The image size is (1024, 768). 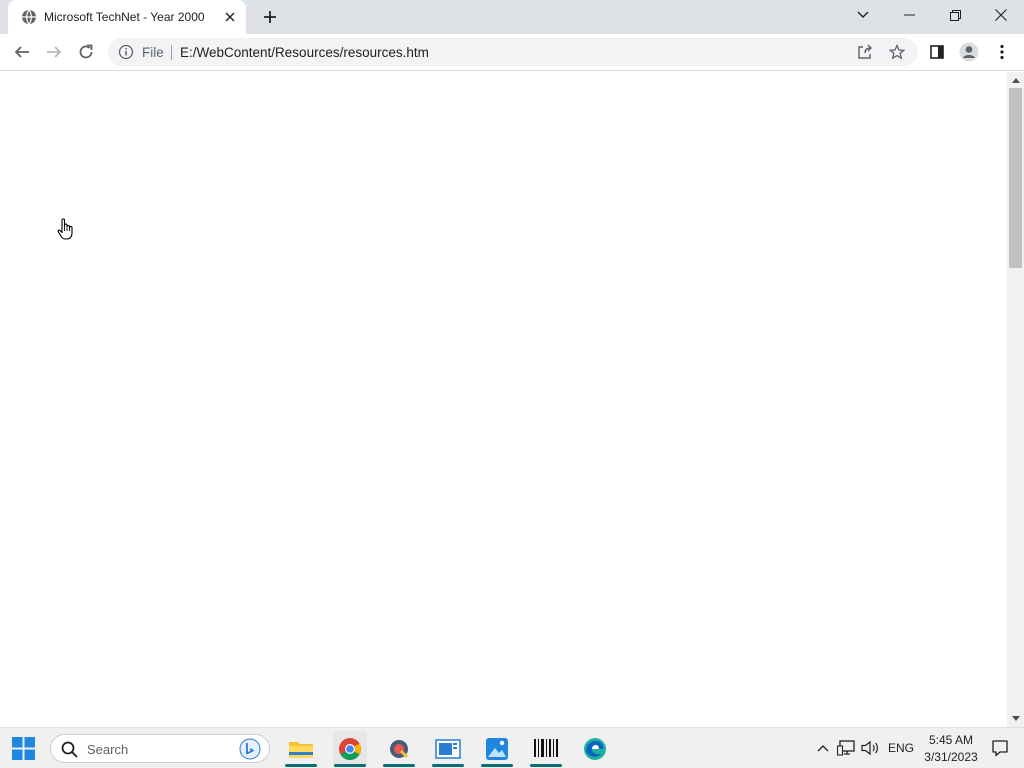 I want to click on info-icon, so click(x=126, y=52).